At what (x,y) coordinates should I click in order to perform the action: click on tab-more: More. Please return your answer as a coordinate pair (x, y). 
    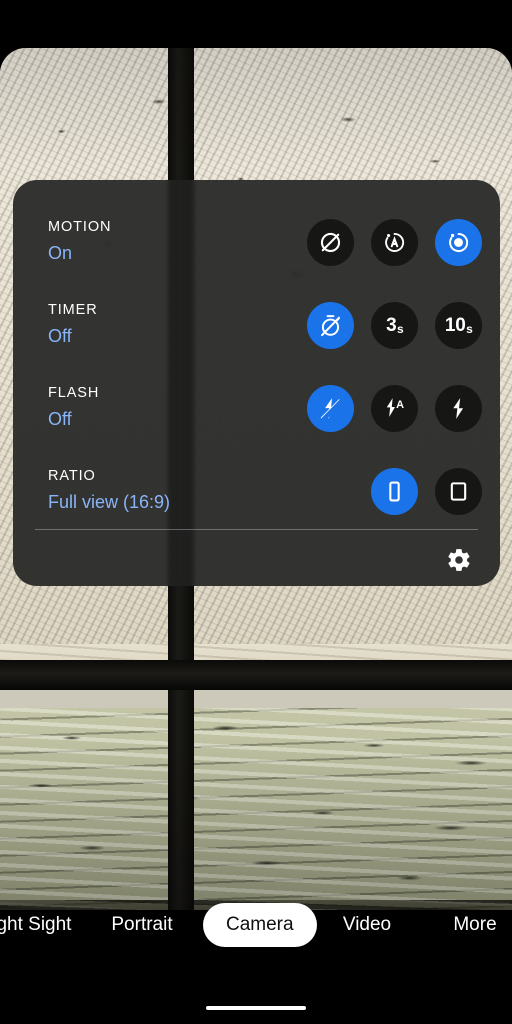
    Looking at the image, I should click on (475, 925).